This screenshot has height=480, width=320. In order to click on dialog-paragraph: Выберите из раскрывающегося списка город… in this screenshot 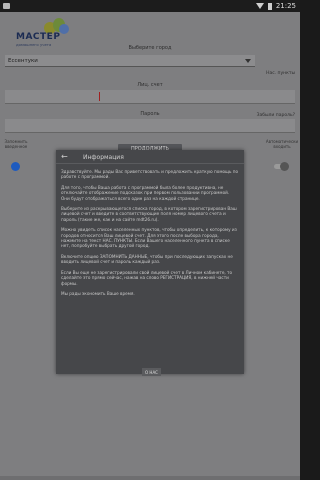, I will do `click(149, 214)`.